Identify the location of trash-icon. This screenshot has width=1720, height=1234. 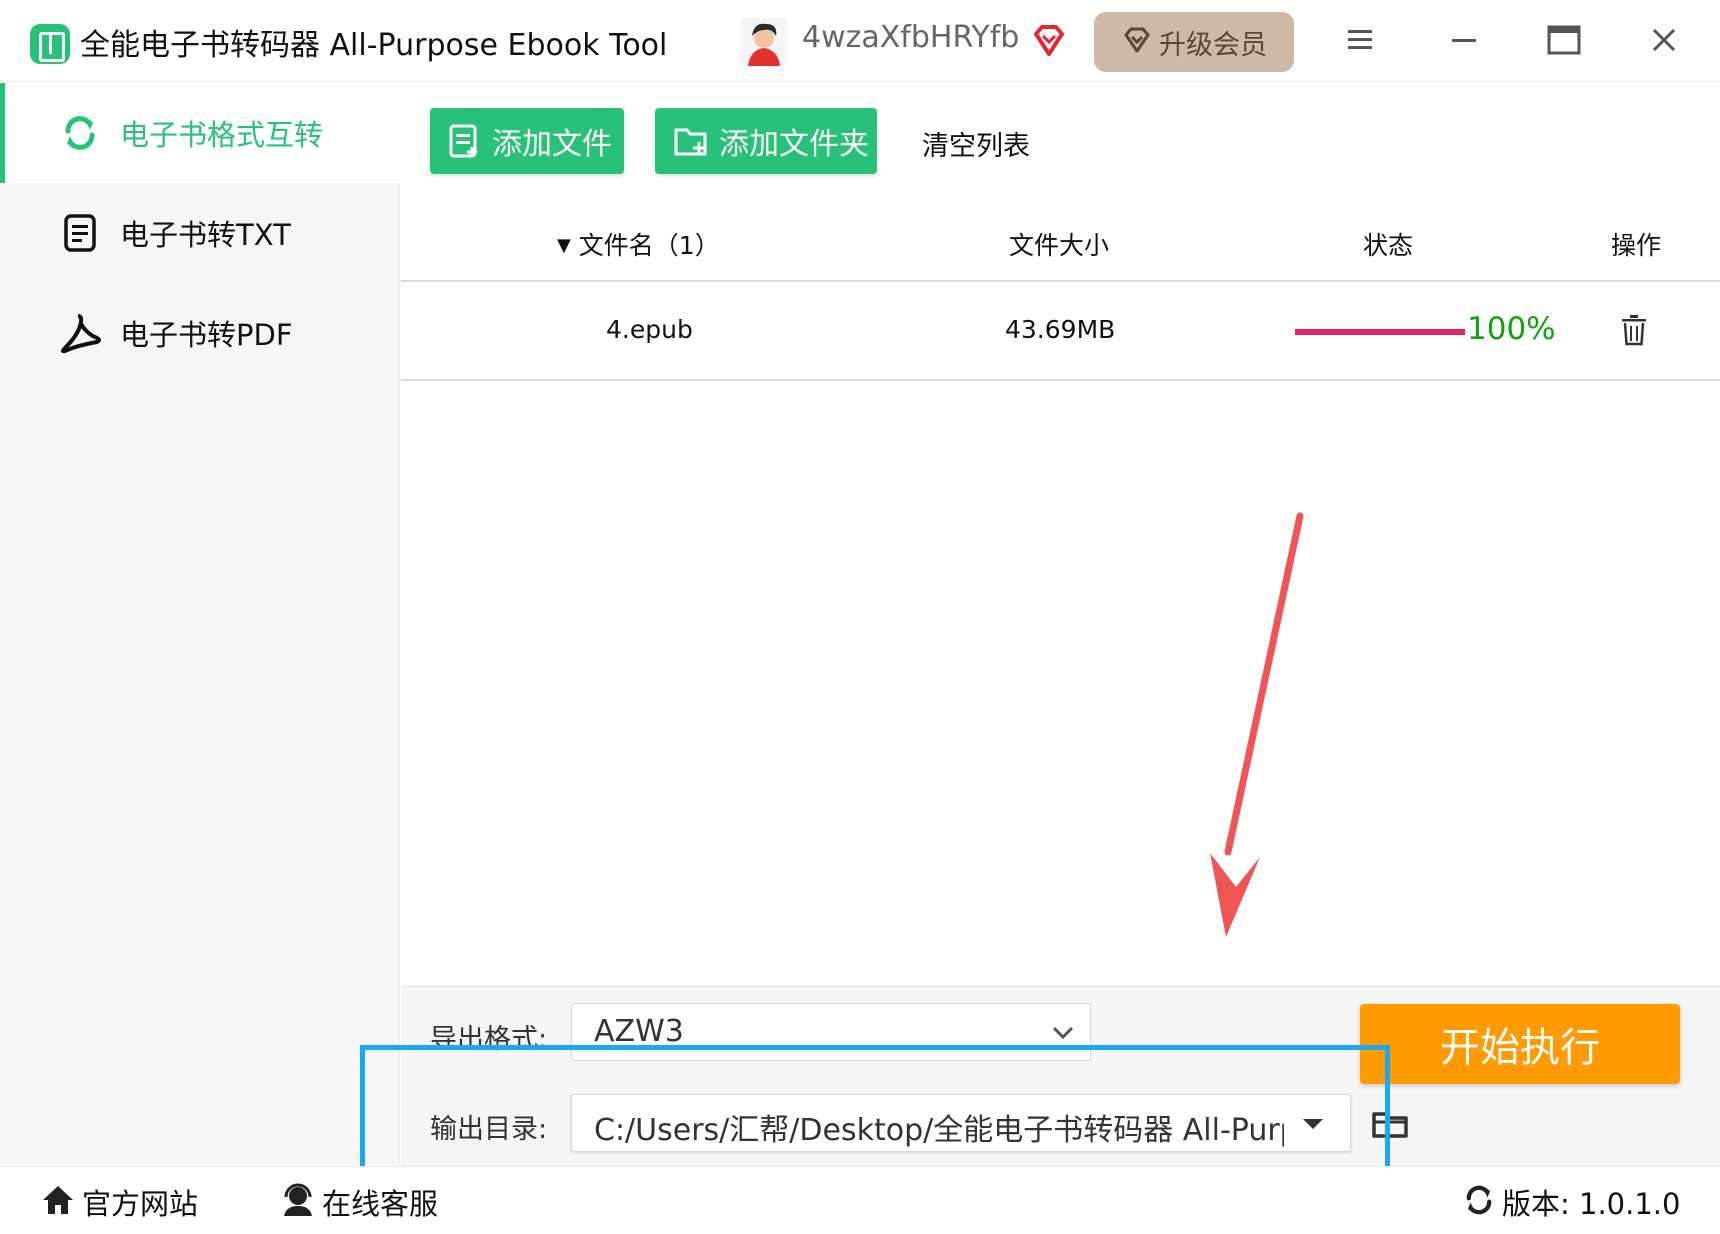
(1634, 333).